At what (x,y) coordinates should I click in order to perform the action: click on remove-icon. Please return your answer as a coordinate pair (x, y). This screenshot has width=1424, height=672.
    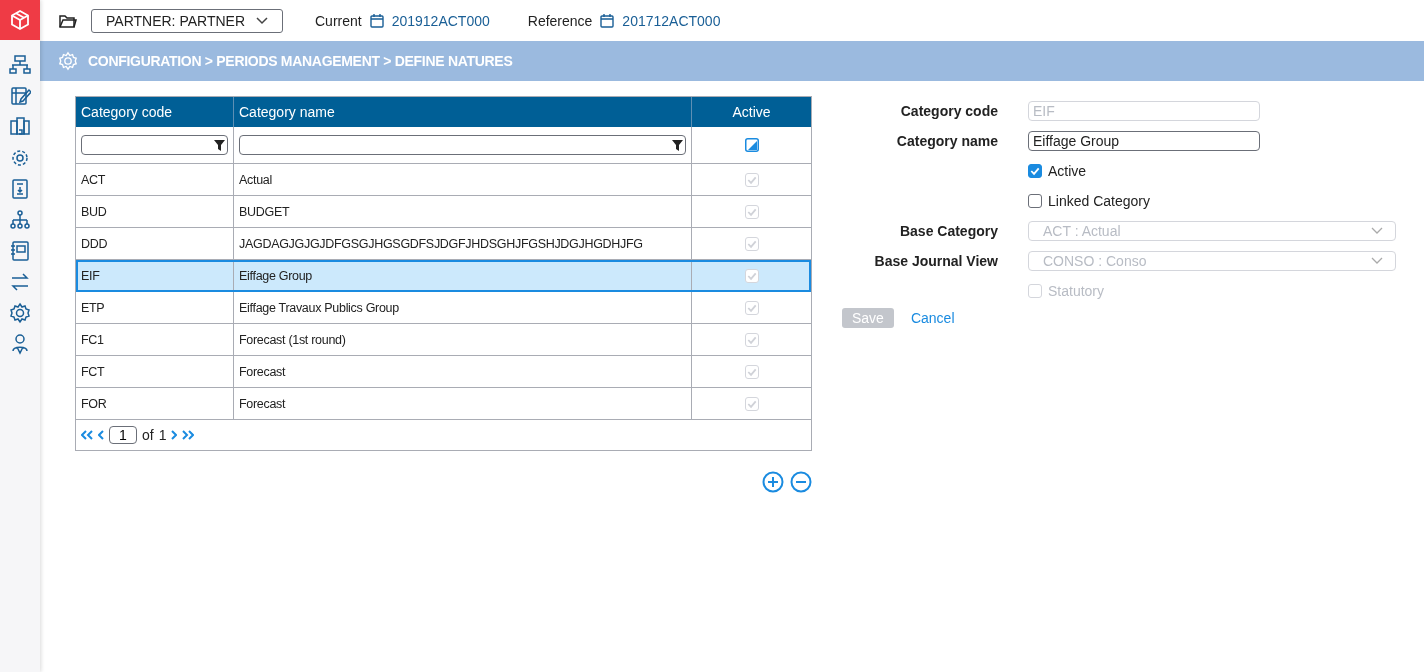
    Looking at the image, I should click on (801, 482).